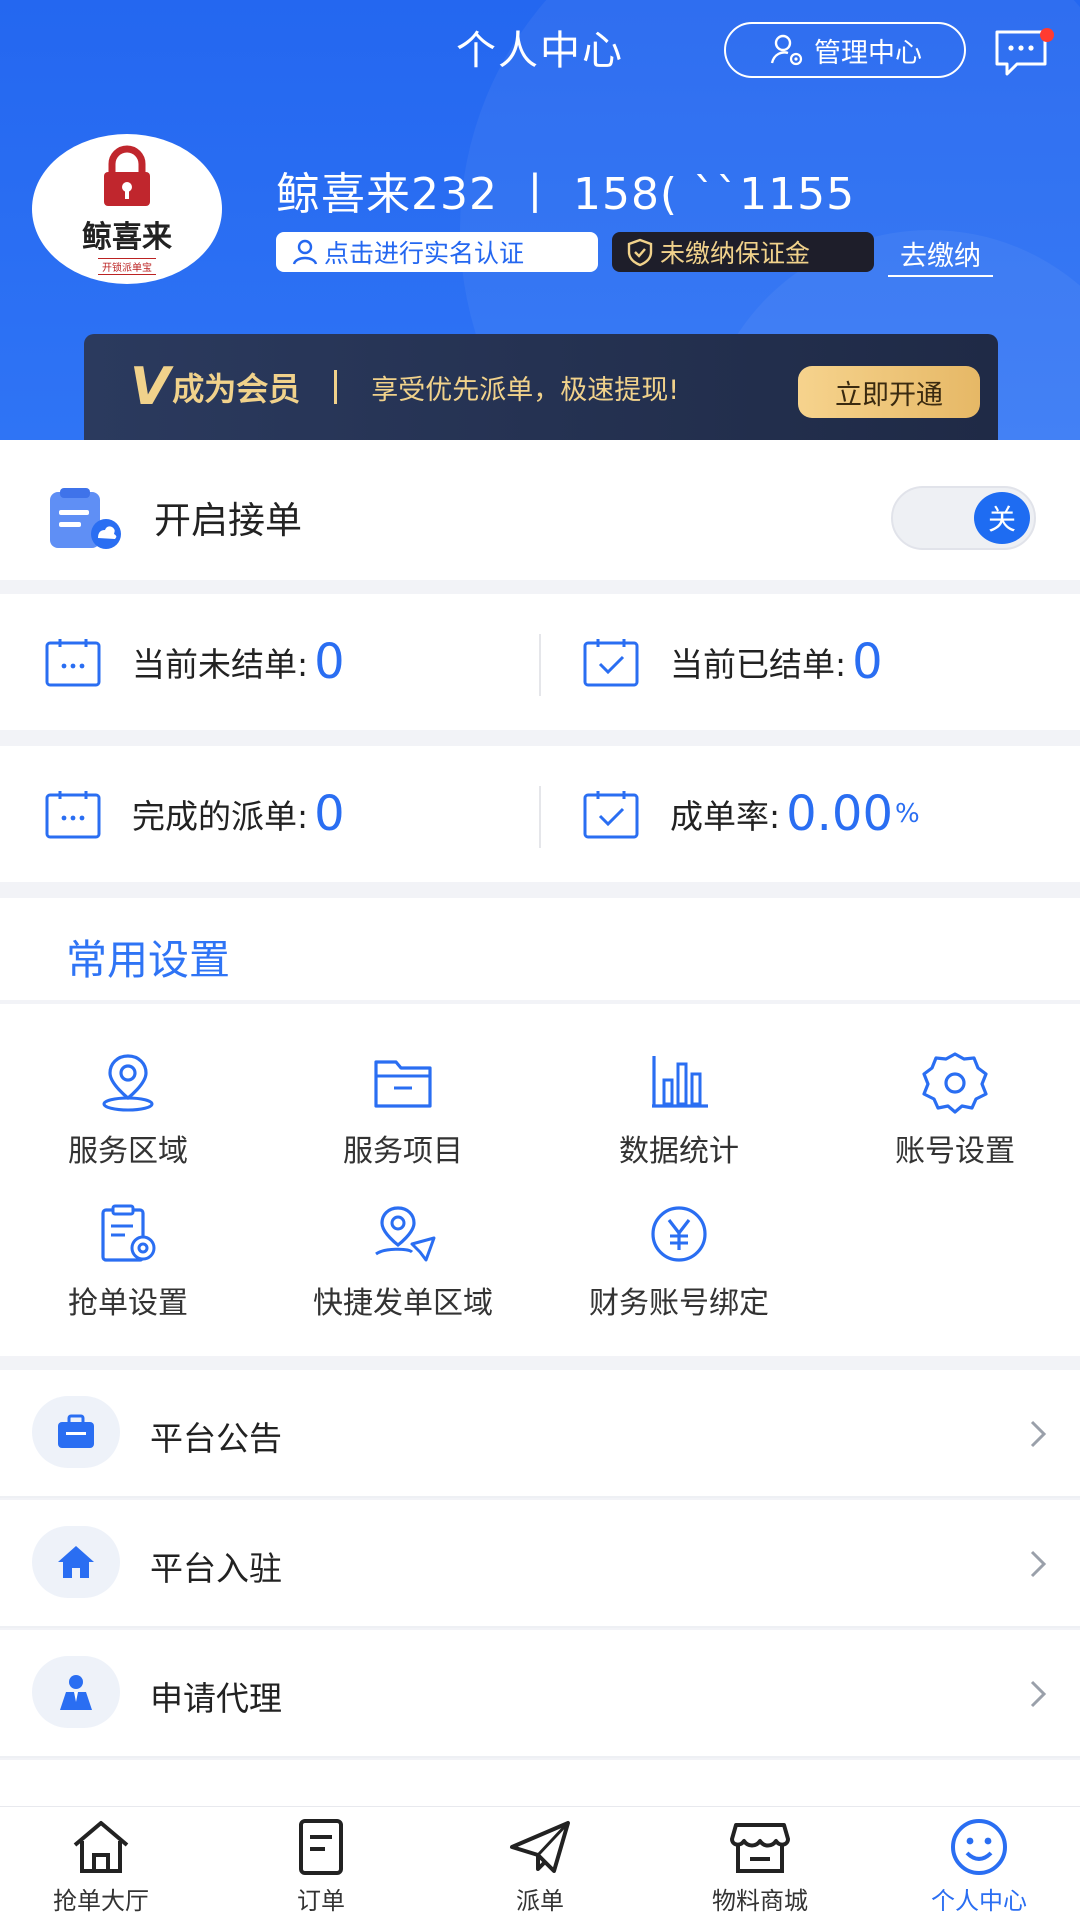  What do you see at coordinates (127, 266) in the screenshot?
I see `avatar-slogan: 开锁派单宝` at bounding box center [127, 266].